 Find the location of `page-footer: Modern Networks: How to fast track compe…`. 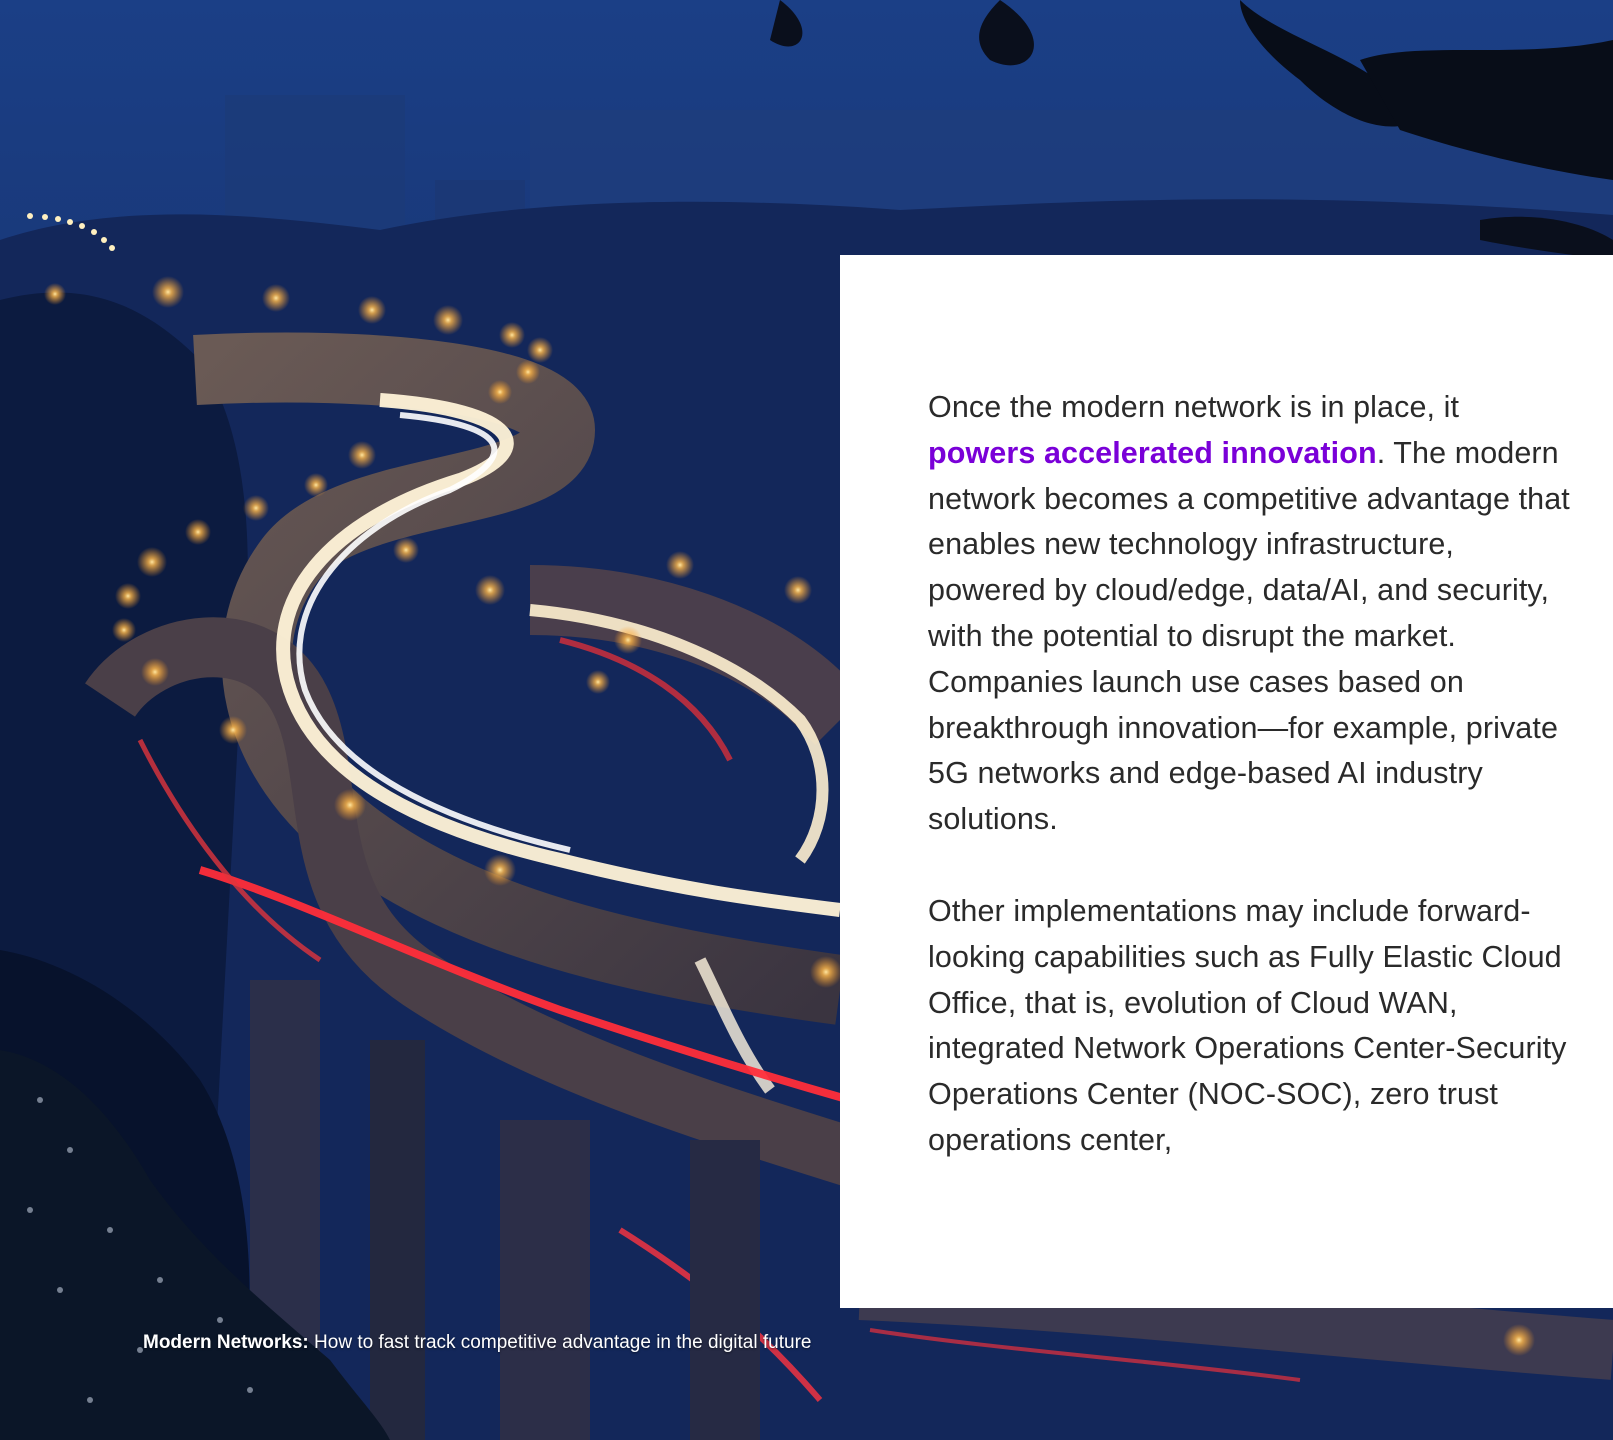

page-footer: Modern Networks: How to fast track compe… is located at coordinates (477, 1343).